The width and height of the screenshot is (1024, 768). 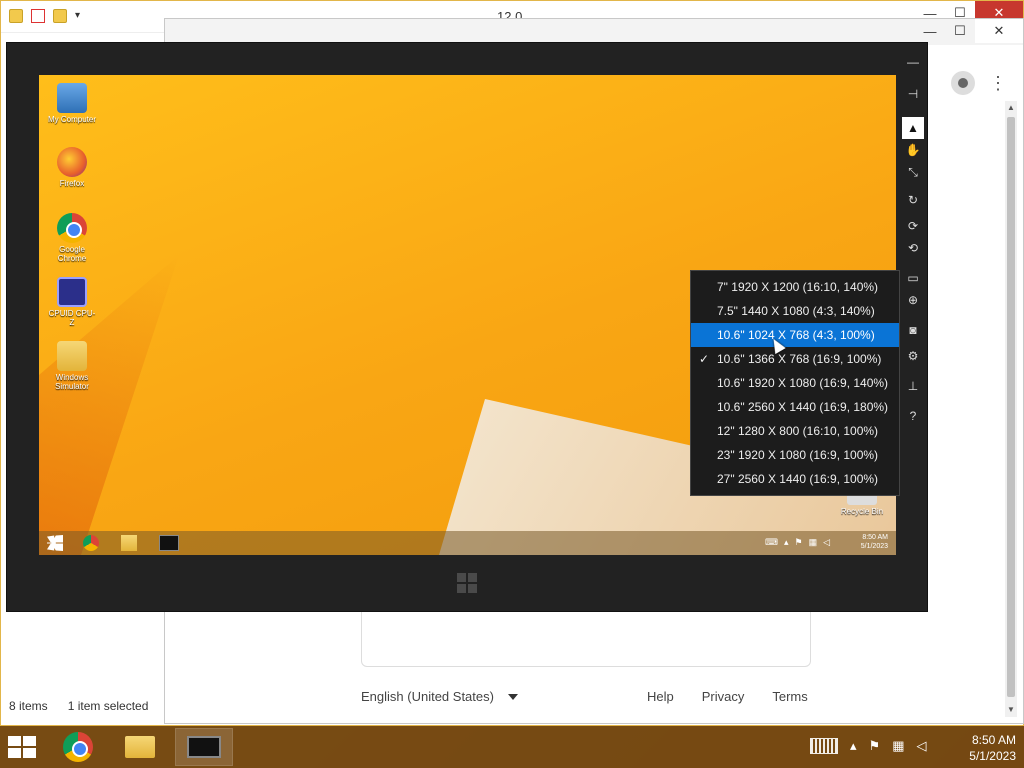 I want to click on more-menu-icon: ⋮, so click(x=998, y=83).